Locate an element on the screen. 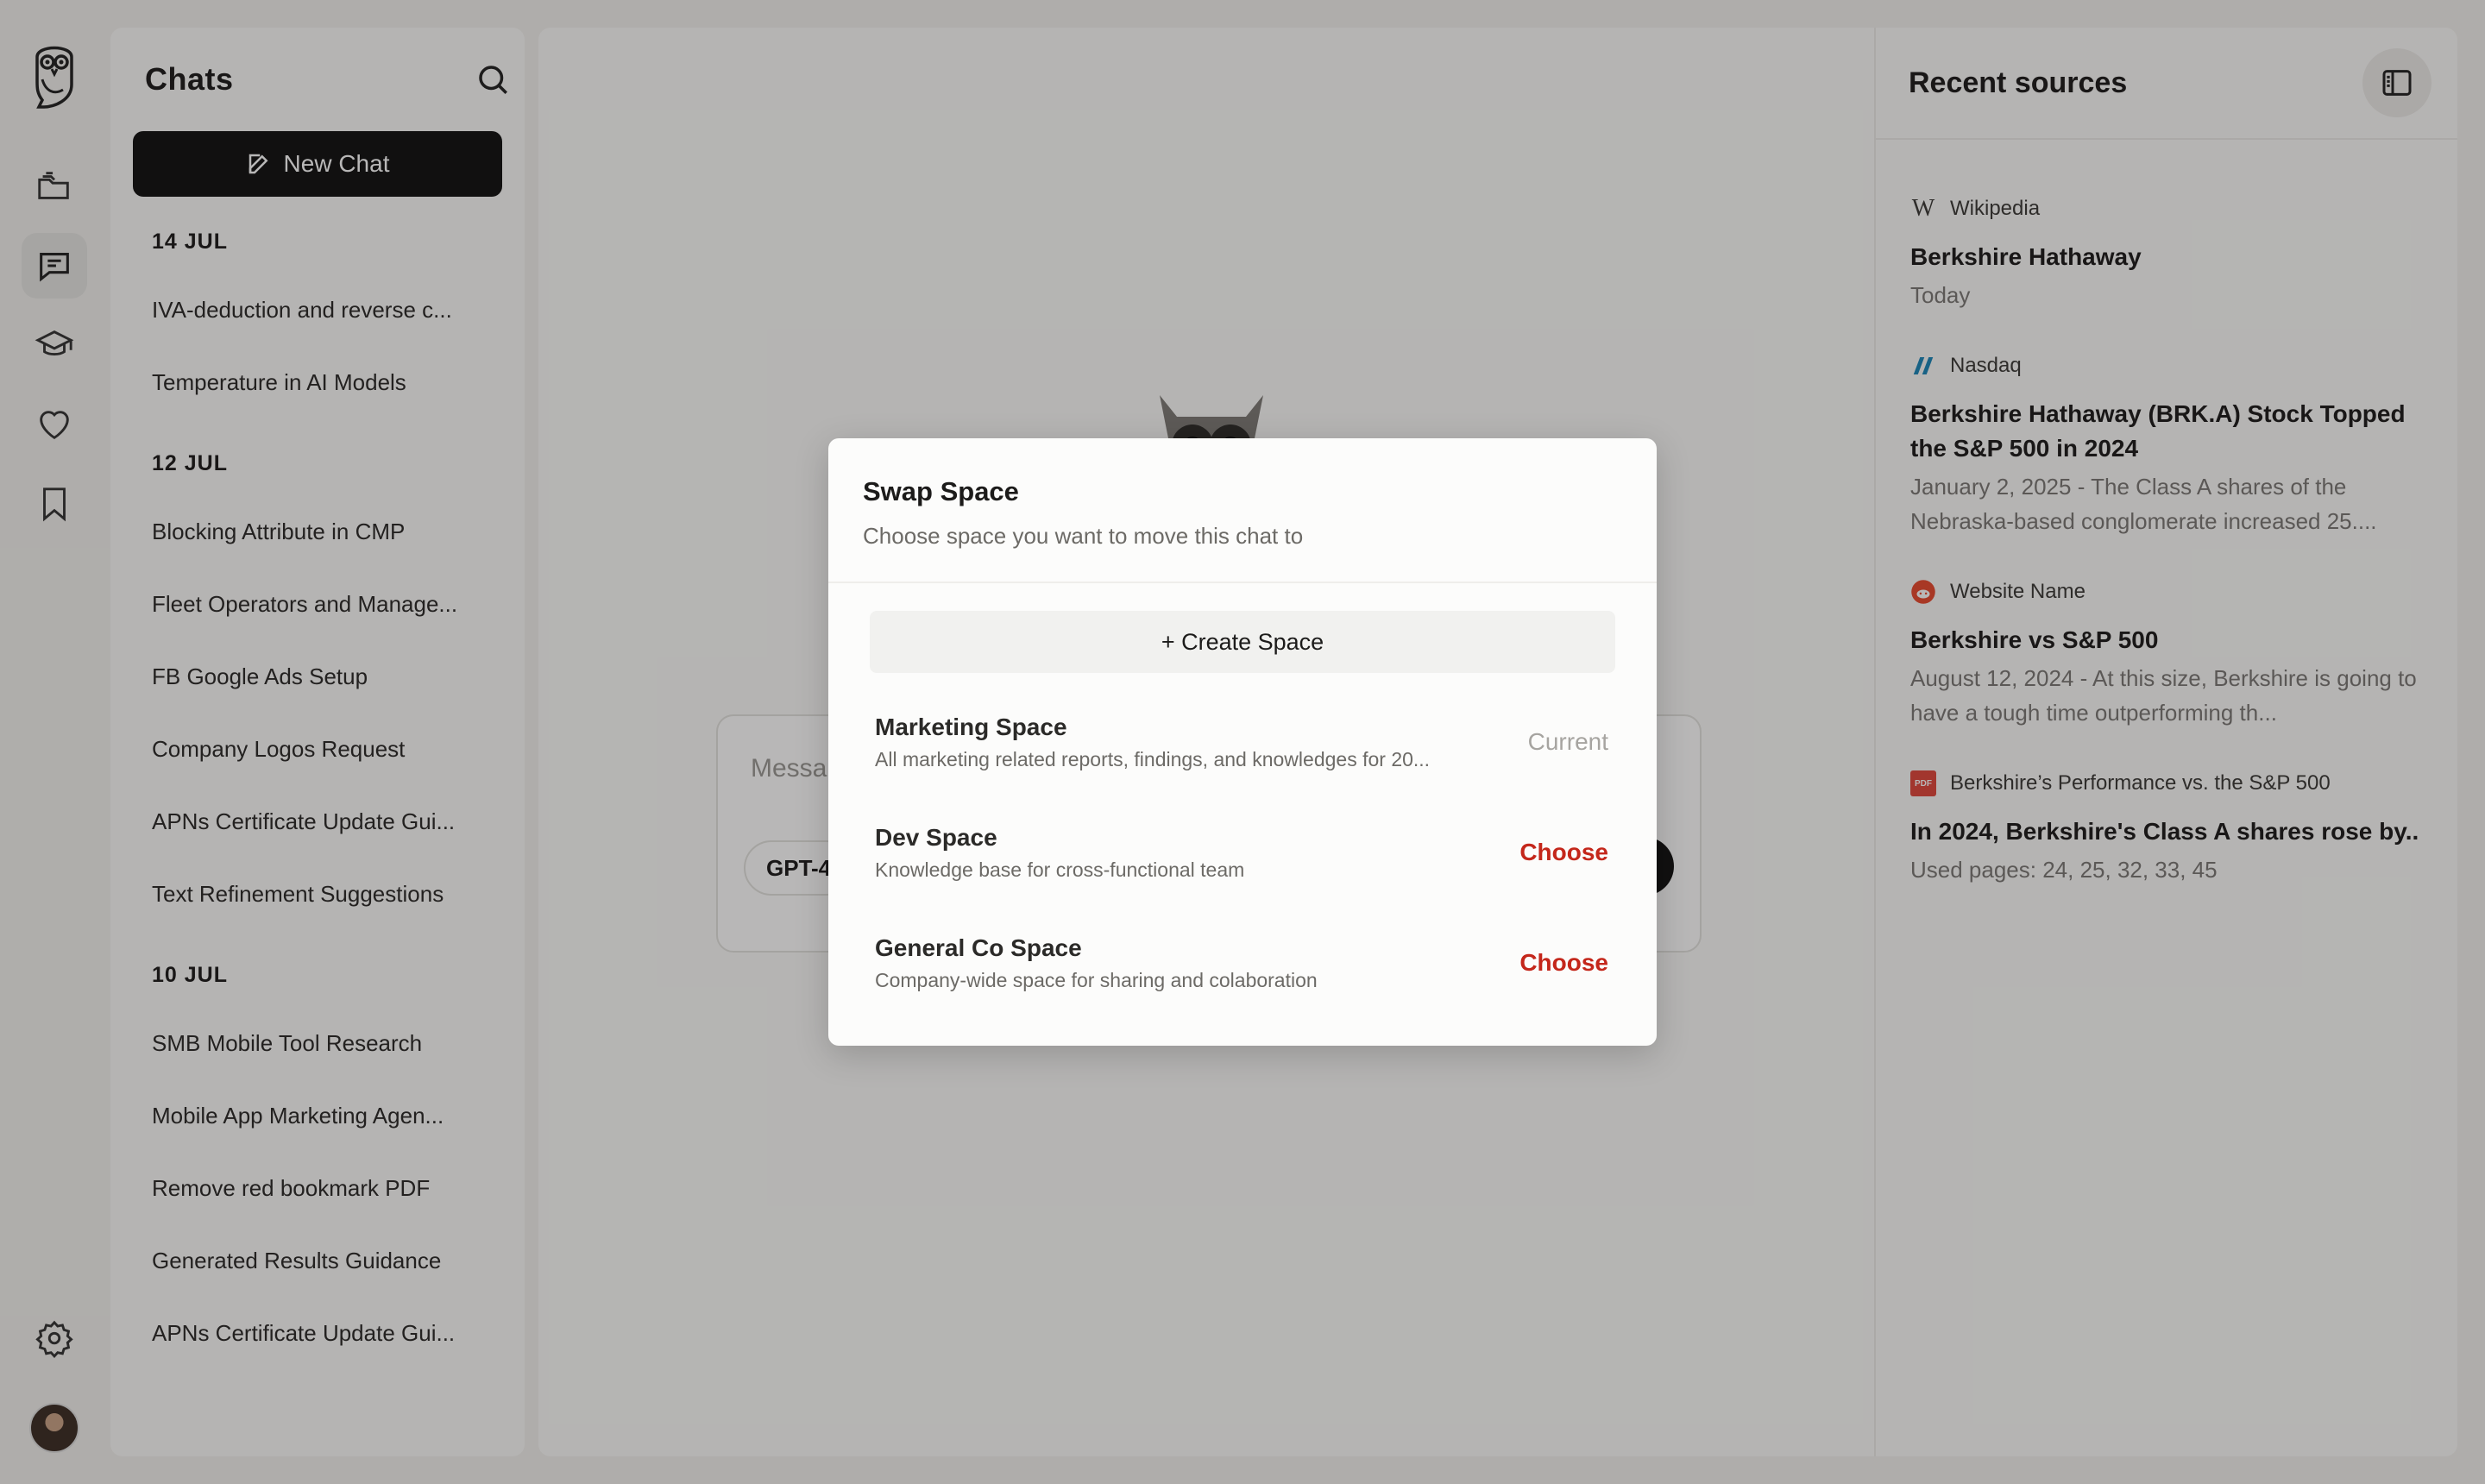  space-name: Dev Space is located at coordinates (936, 837).